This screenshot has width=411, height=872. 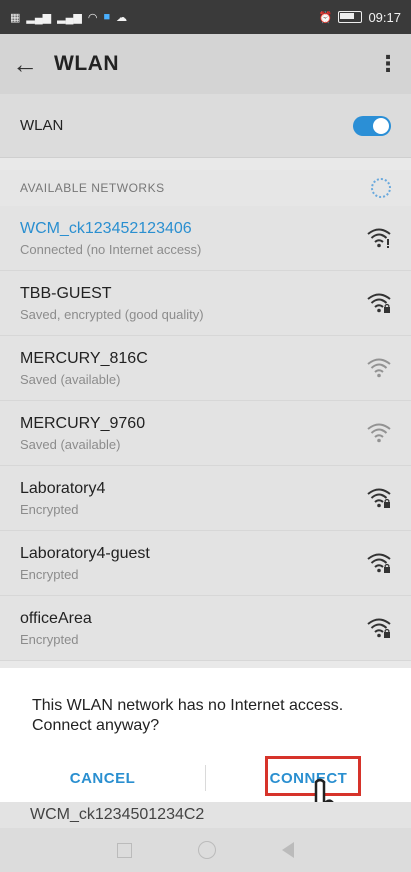 What do you see at coordinates (205, 188) in the screenshot?
I see `available-networks-header: AVAILABLE NETWORKS` at bounding box center [205, 188].